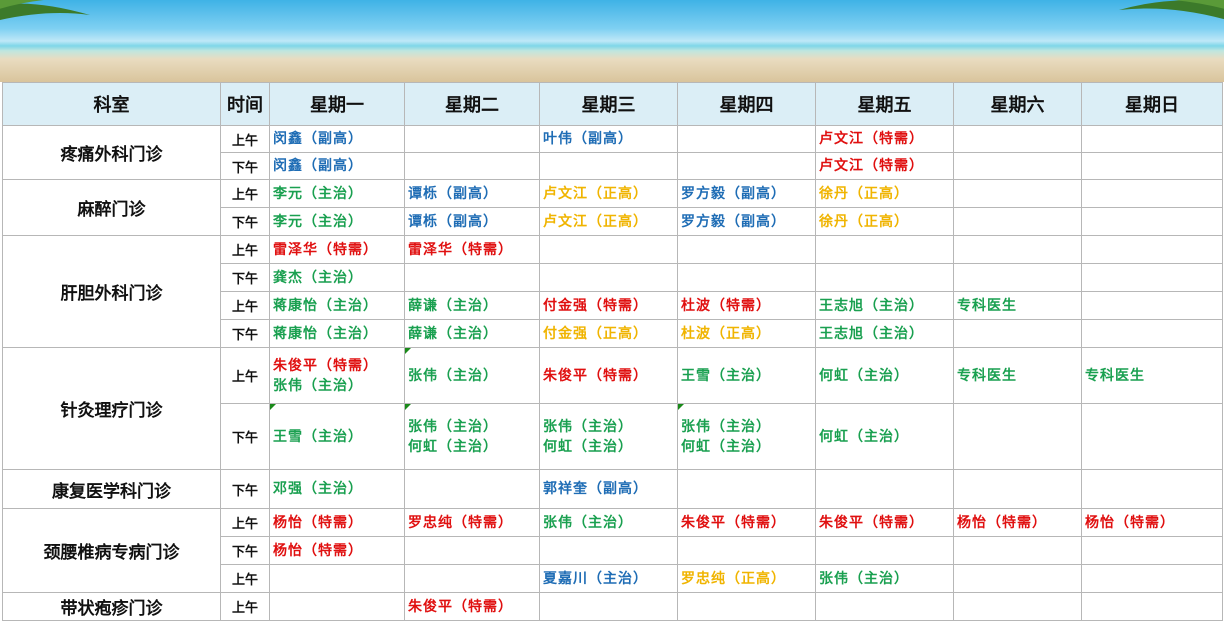 This screenshot has width=1224, height=623. What do you see at coordinates (472, 249) in the screenshot?
I see `schedule-cell: 雷泽华（特需）` at bounding box center [472, 249].